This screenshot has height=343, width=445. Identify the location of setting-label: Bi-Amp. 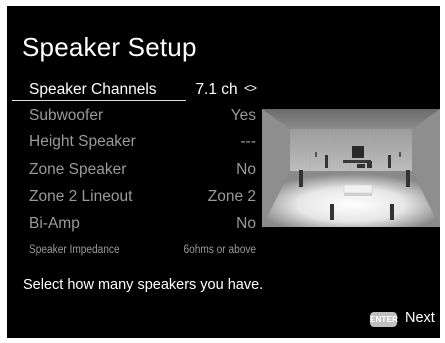
(54, 223).